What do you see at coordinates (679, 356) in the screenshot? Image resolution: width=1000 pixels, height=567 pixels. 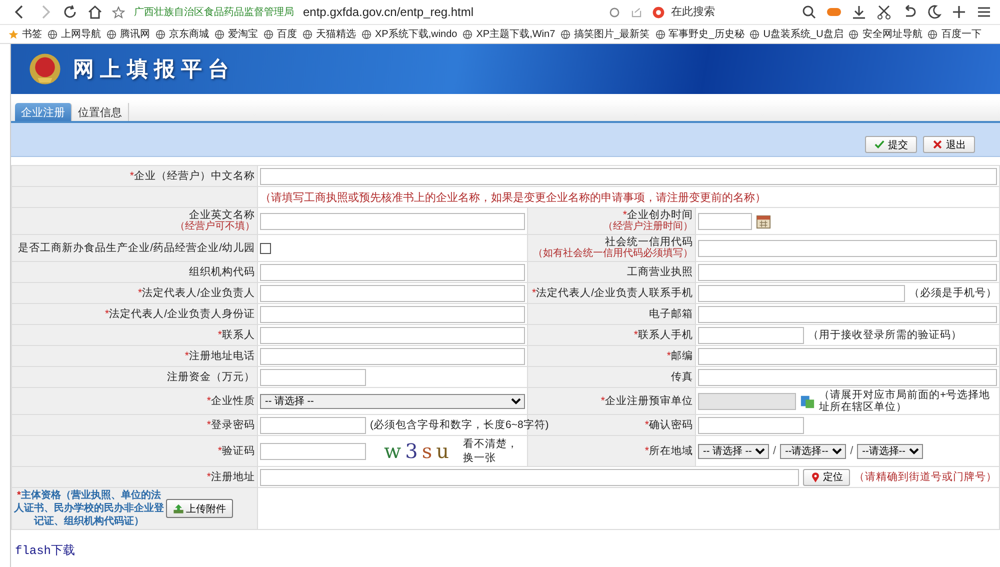 I see `field-label: *邮编` at bounding box center [679, 356].